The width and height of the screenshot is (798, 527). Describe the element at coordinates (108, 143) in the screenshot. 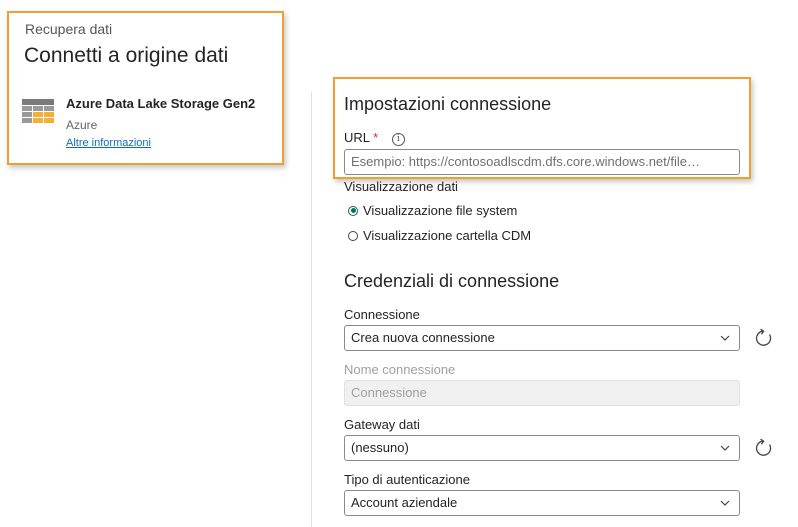

I see `more-info-link: Altre informazioni` at that location.